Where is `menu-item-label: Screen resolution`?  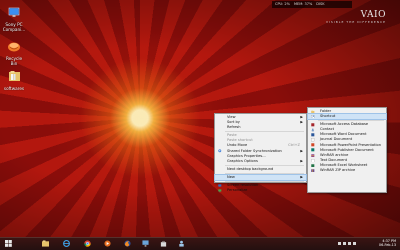
menu-item-label: Screen resolution is located at coordinates (243, 185).